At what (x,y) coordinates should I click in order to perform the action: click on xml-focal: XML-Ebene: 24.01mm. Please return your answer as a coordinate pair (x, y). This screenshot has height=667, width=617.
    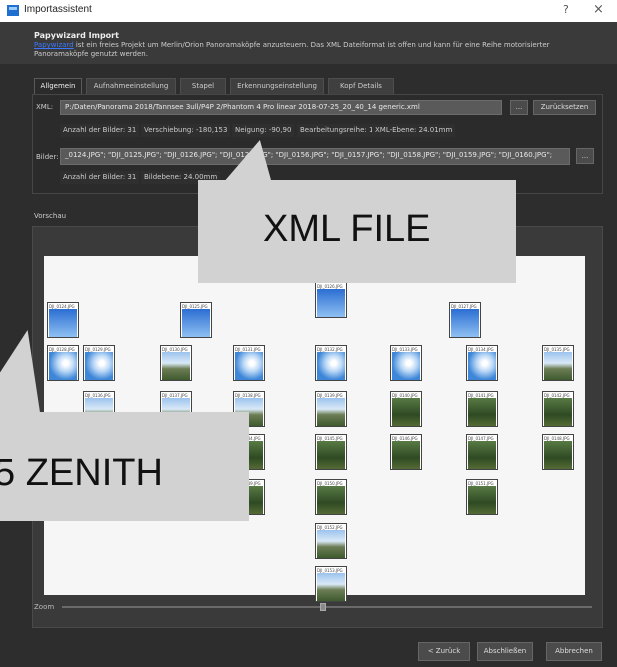
    Looking at the image, I should click on (414, 130).